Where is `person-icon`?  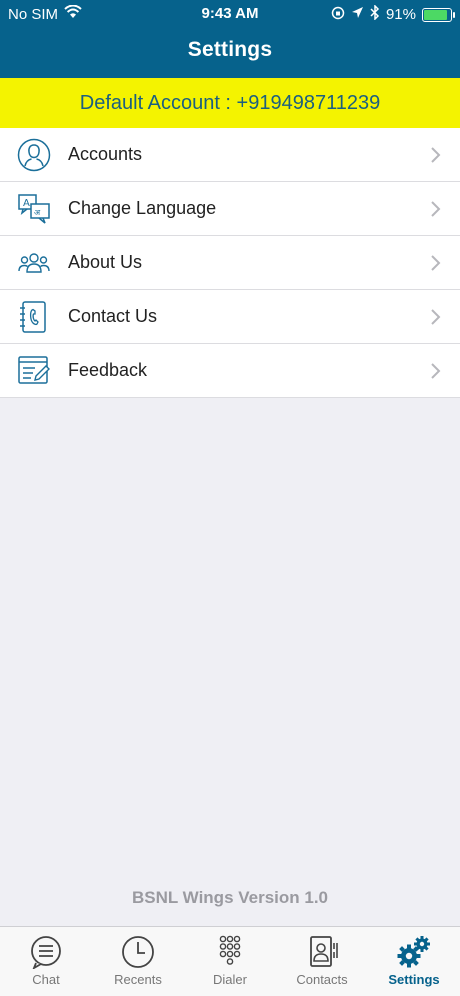 person-icon is located at coordinates (34, 155).